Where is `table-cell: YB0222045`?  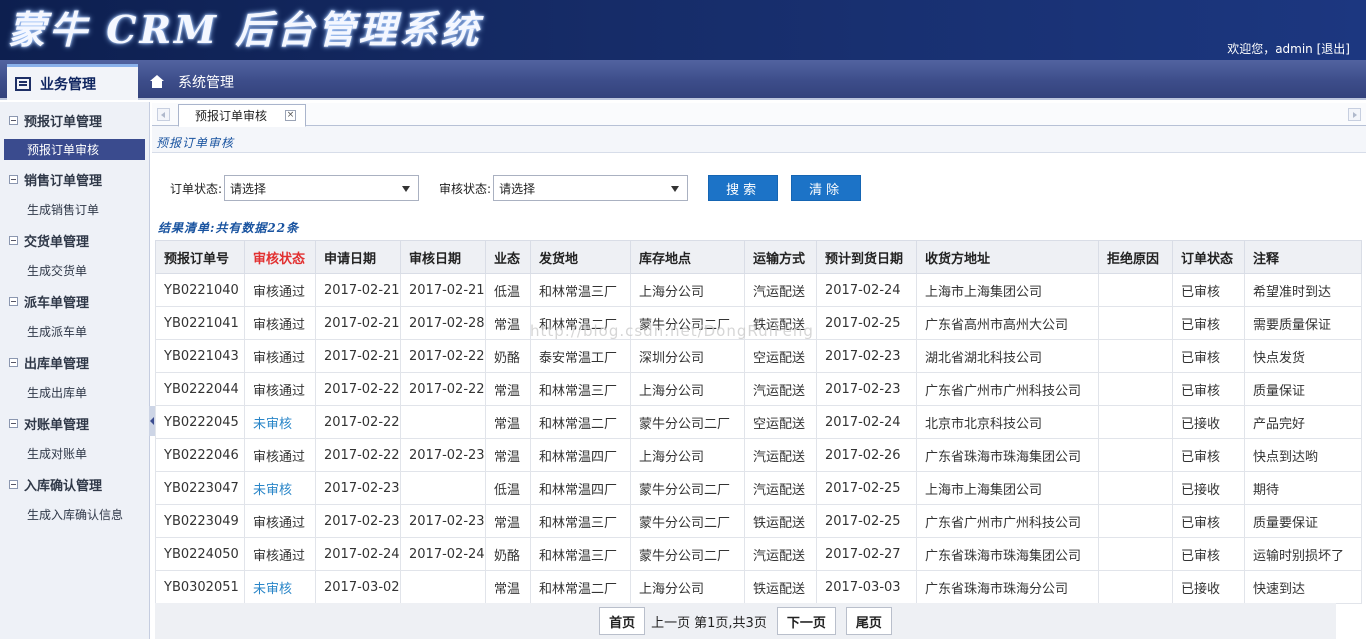 table-cell: YB0222045 is located at coordinates (200, 422).